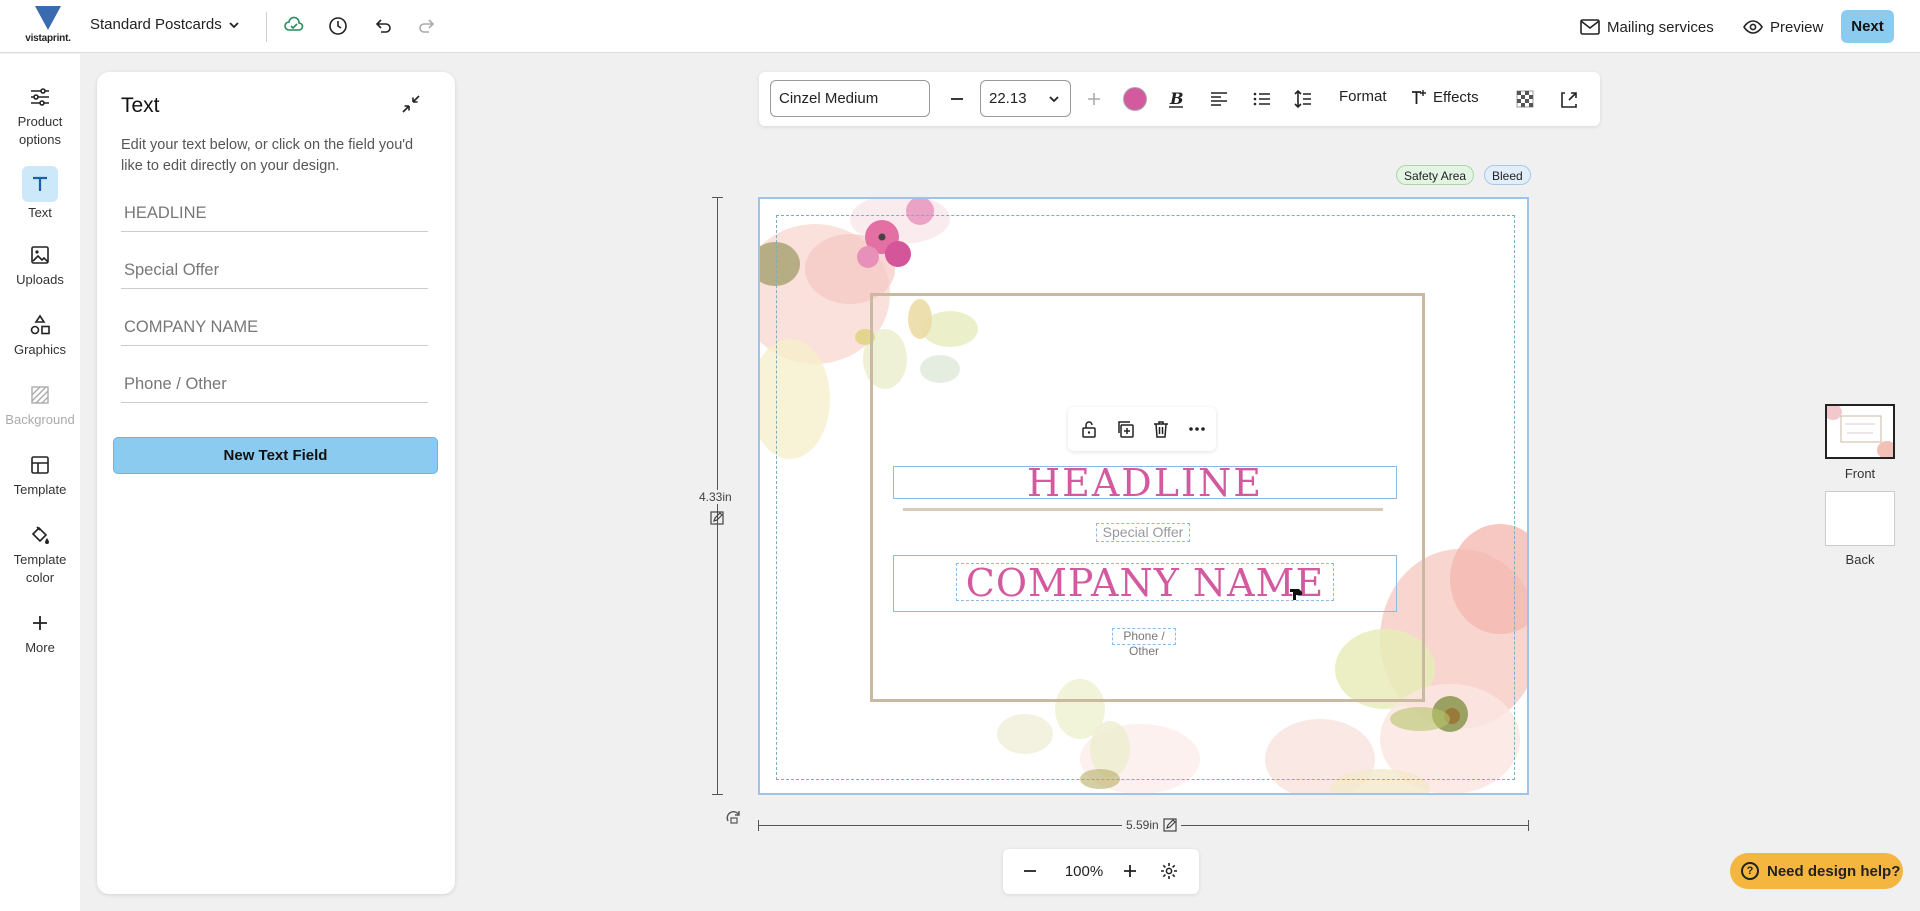 The height and width of the screenshot is (911, 1920). I want to click on front-thumbnail-preview, so click(1860, 431).